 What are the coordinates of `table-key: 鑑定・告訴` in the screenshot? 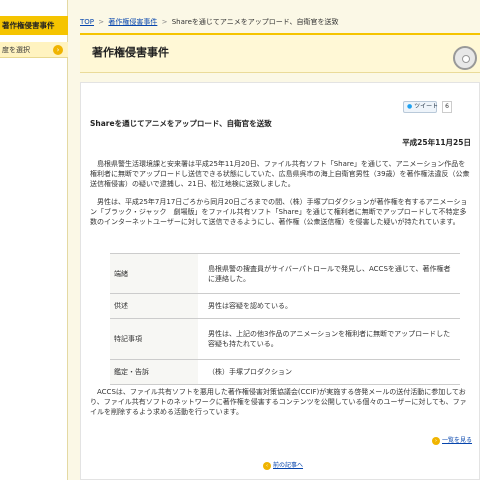 It's located at (154, 372).